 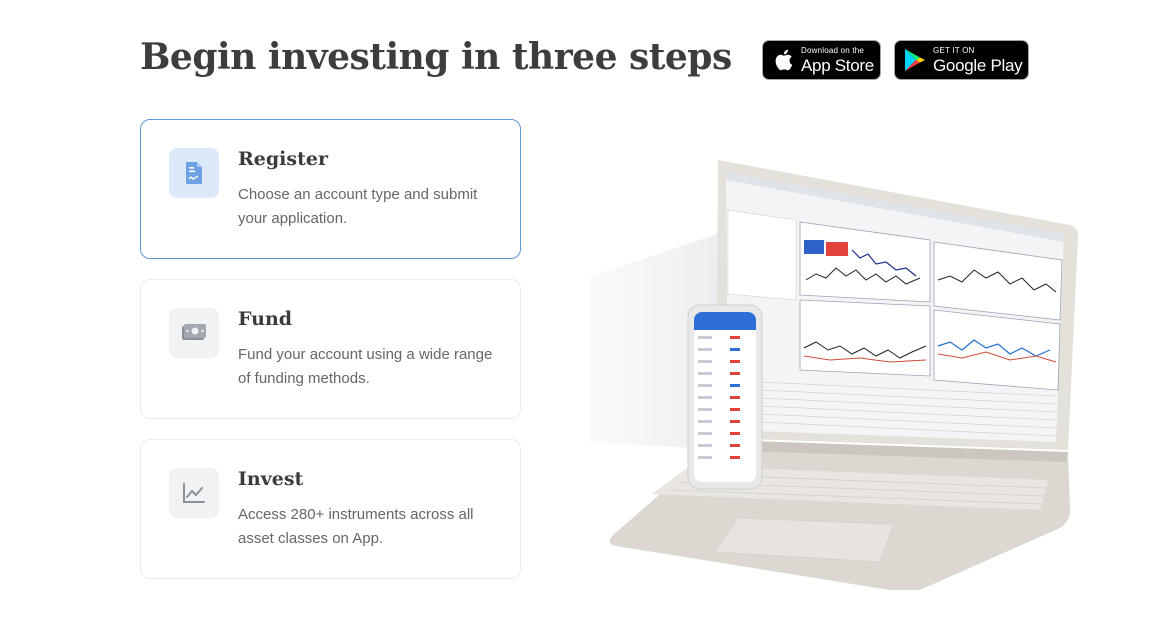 What do you see at coordinates (436, 57) in the screenshot?
I see `page-title: Begin investing in three steps` at bounding box center [436, 57].